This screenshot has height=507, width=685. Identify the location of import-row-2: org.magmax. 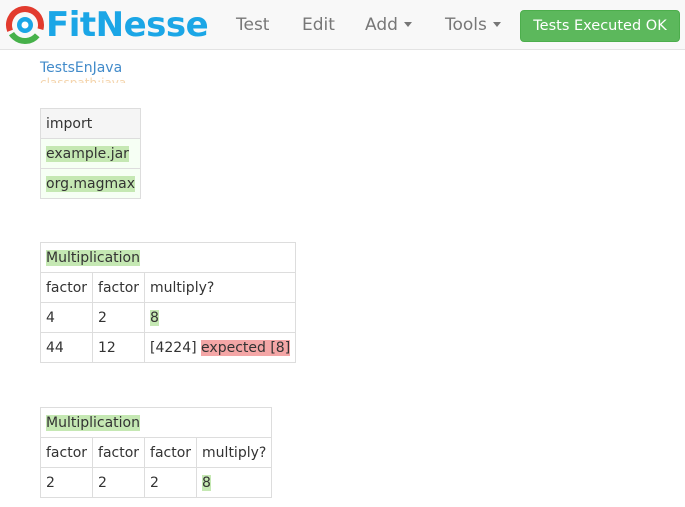
(91, 183).